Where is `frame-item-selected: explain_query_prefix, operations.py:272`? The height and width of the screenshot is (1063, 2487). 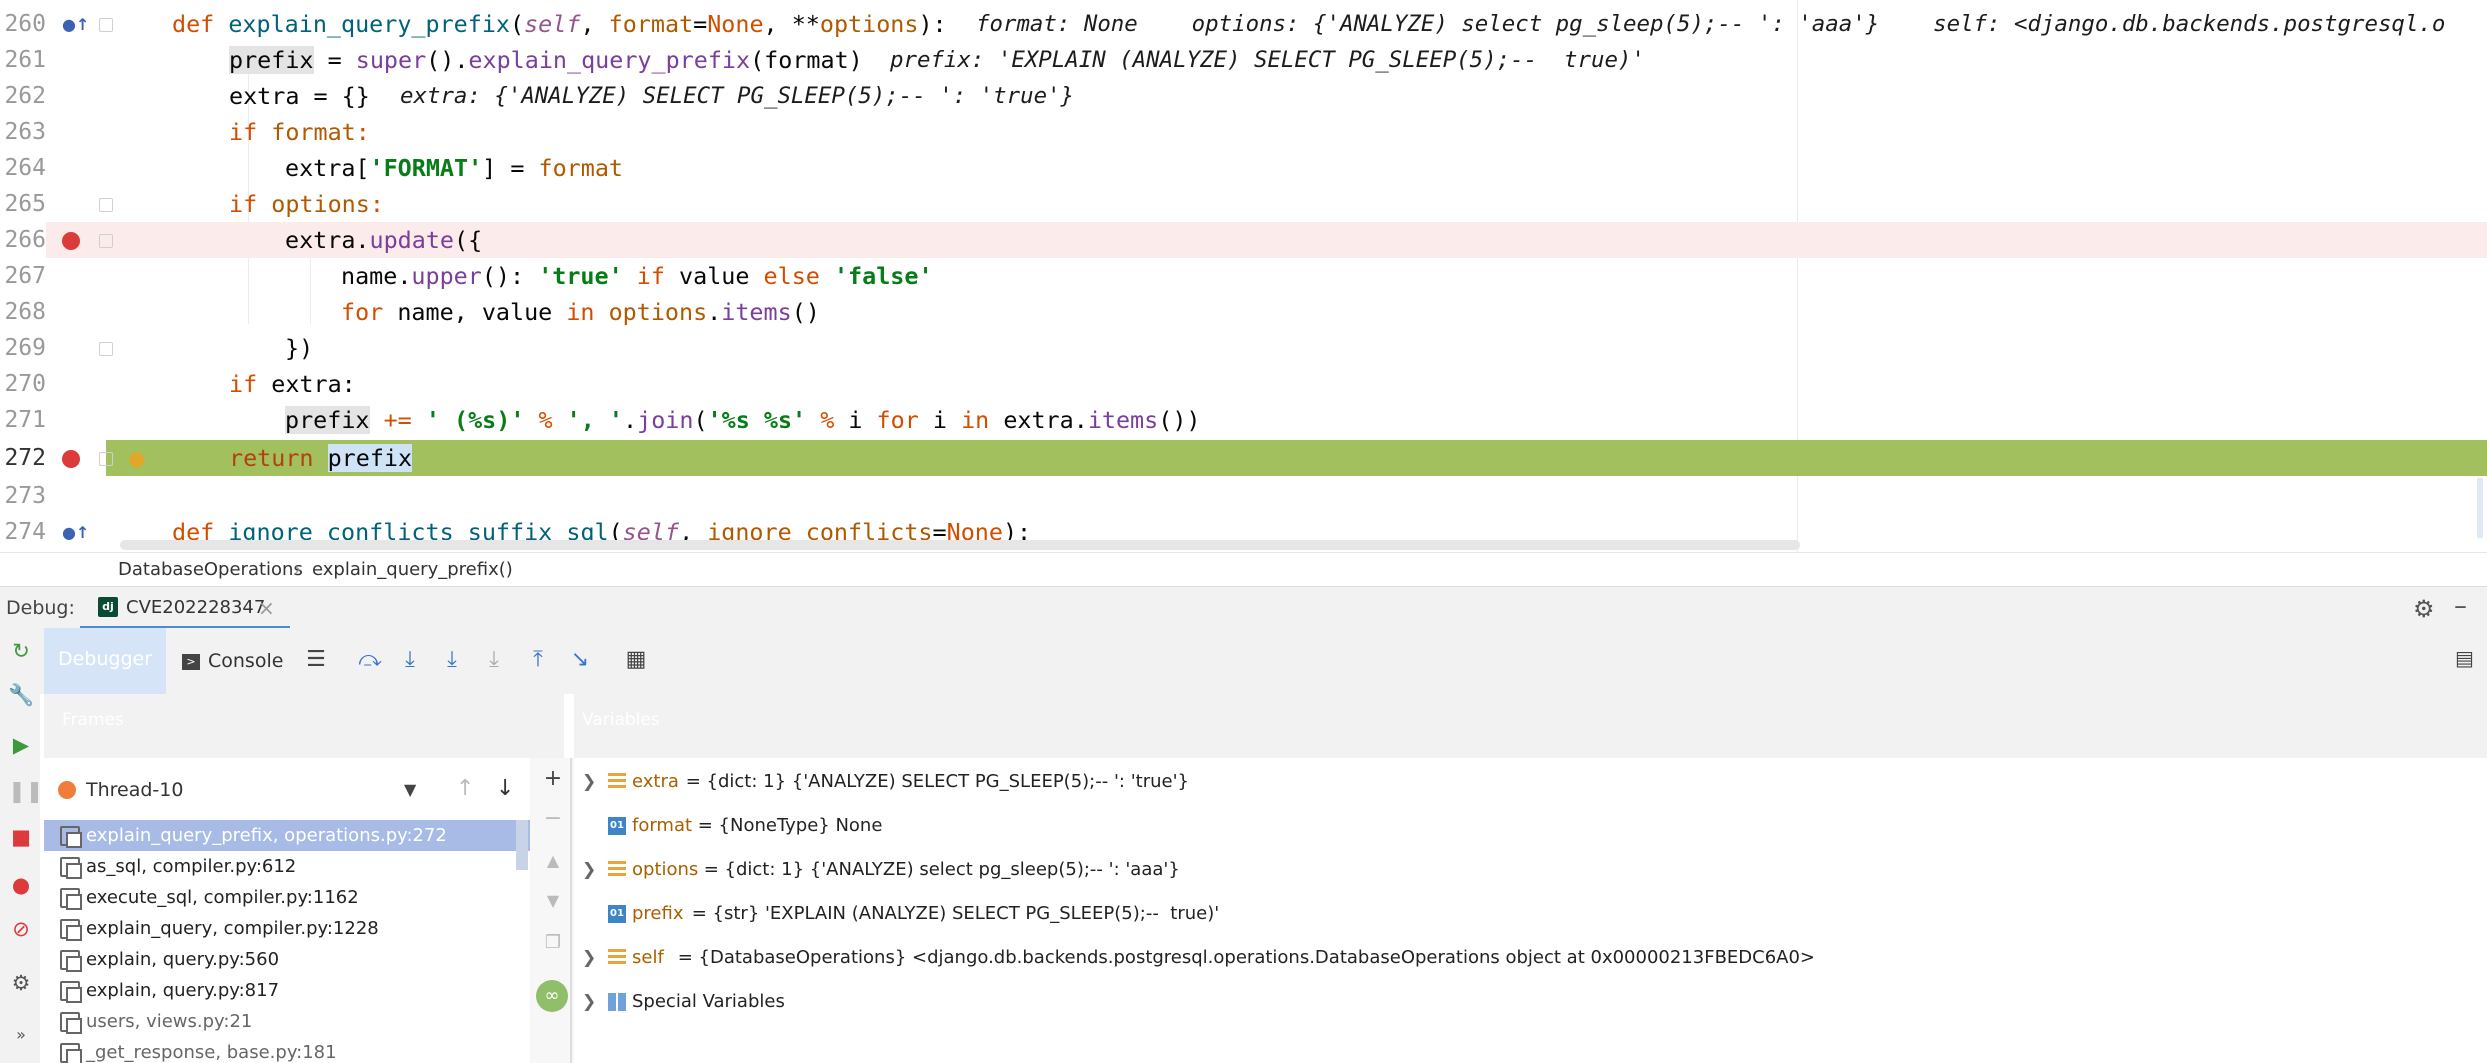 frame-item-selected: explain_query_prefix, operations.py:272 is located at coordinates (287, 835).